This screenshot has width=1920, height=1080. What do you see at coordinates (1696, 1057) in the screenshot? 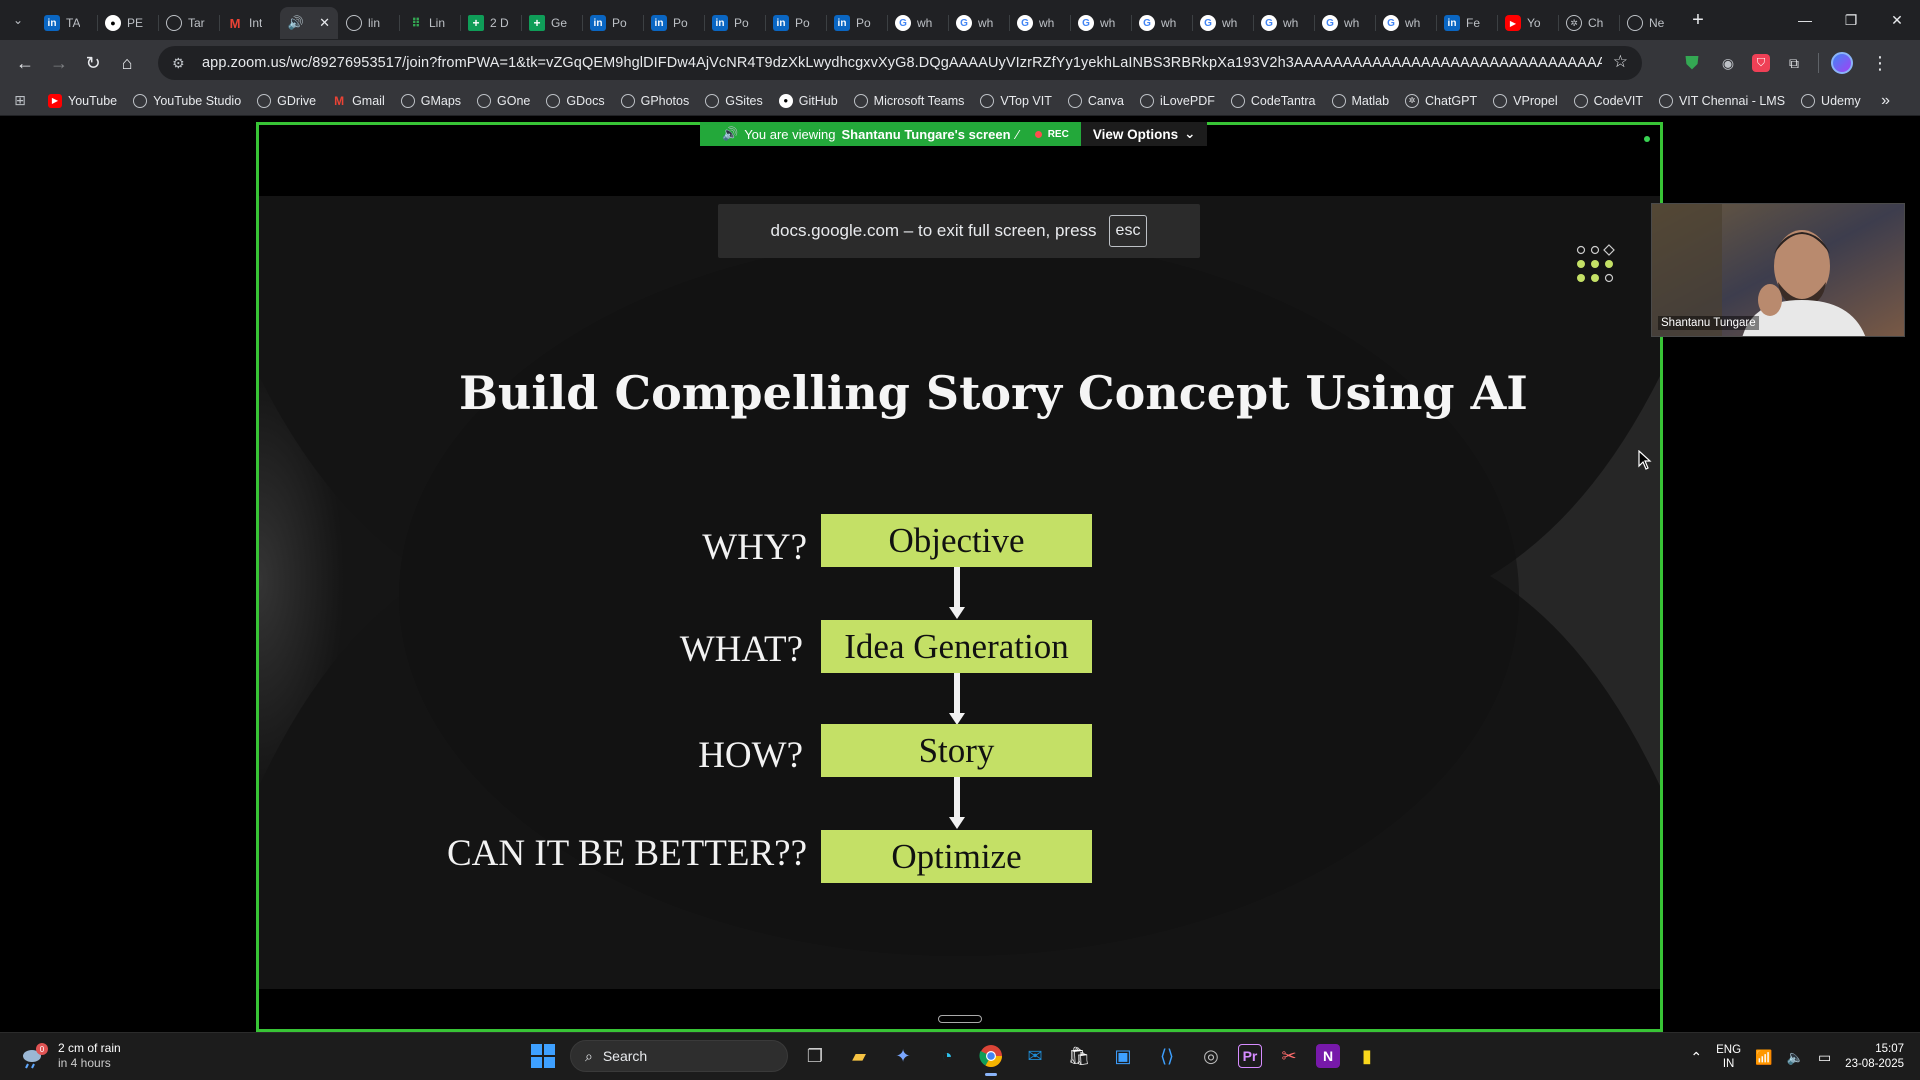
I see `chevron-up-icon: ⌃` at bounding box center [1696, 1057].